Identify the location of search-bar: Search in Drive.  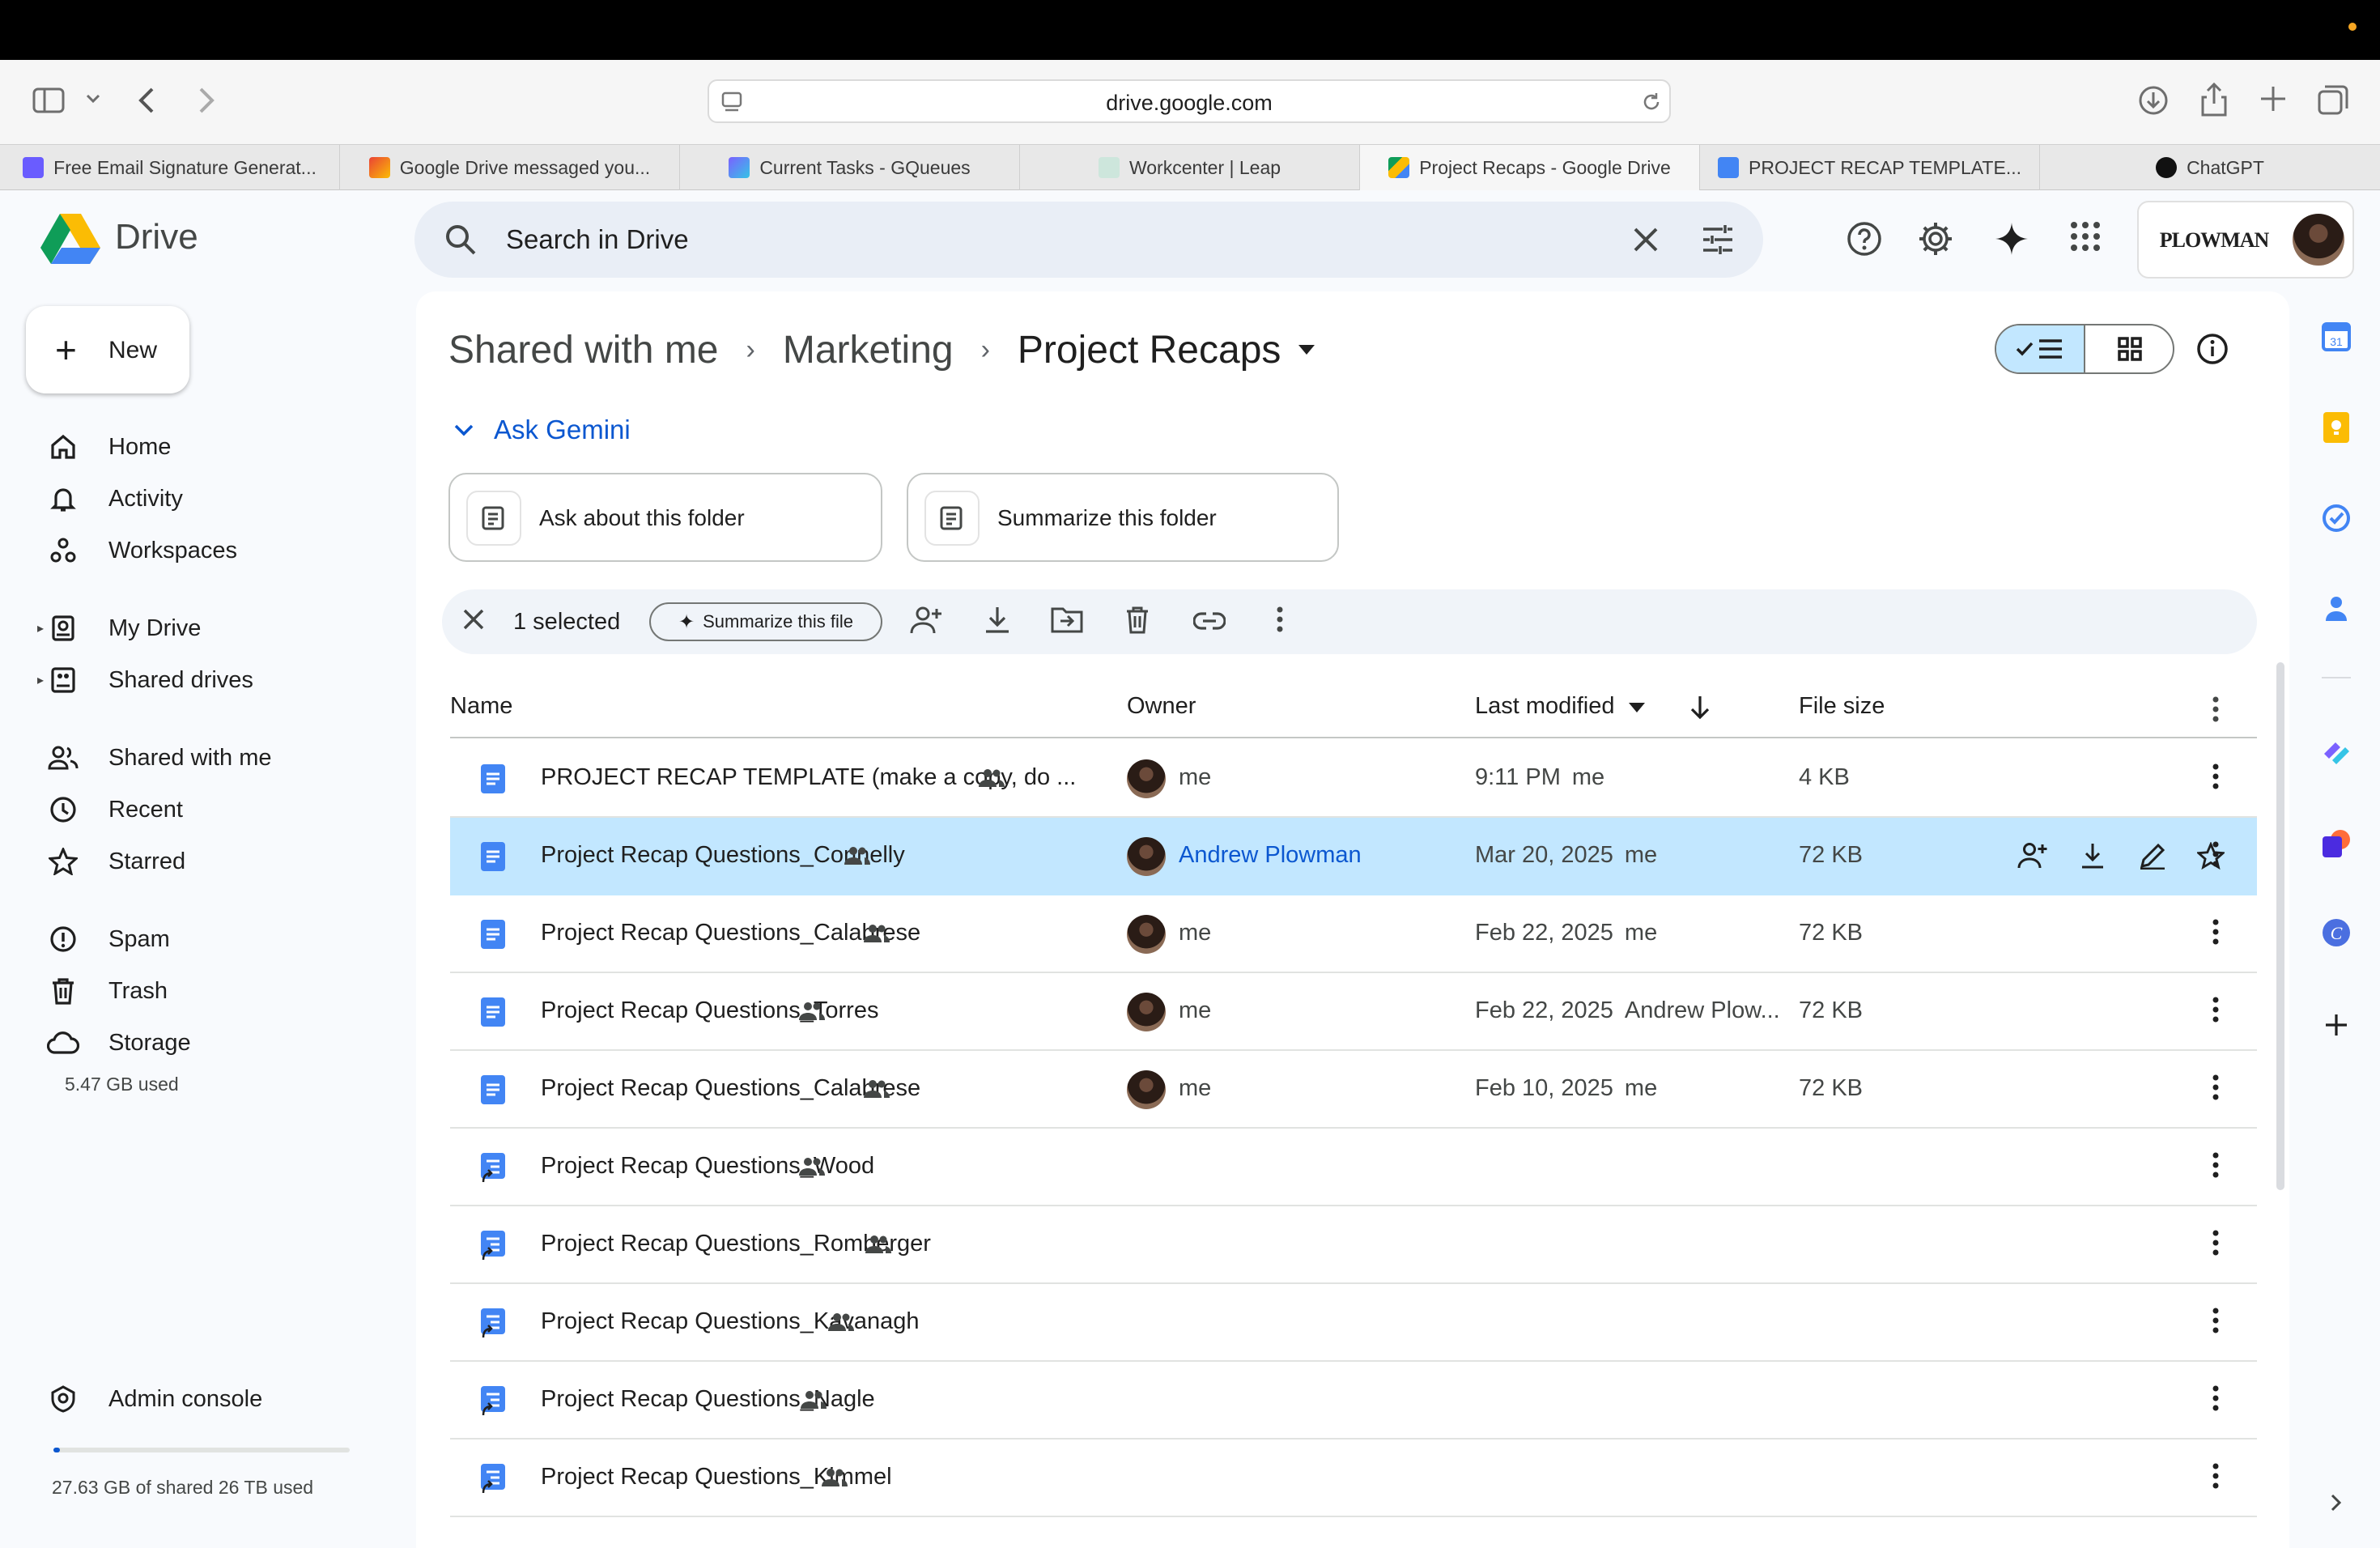
(1088, 240).